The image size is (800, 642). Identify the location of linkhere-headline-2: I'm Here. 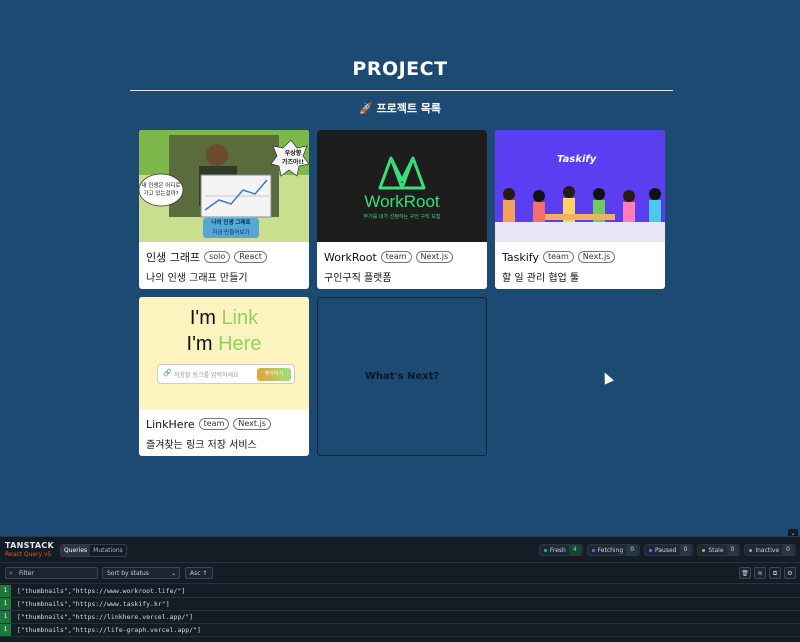
(224, 344).